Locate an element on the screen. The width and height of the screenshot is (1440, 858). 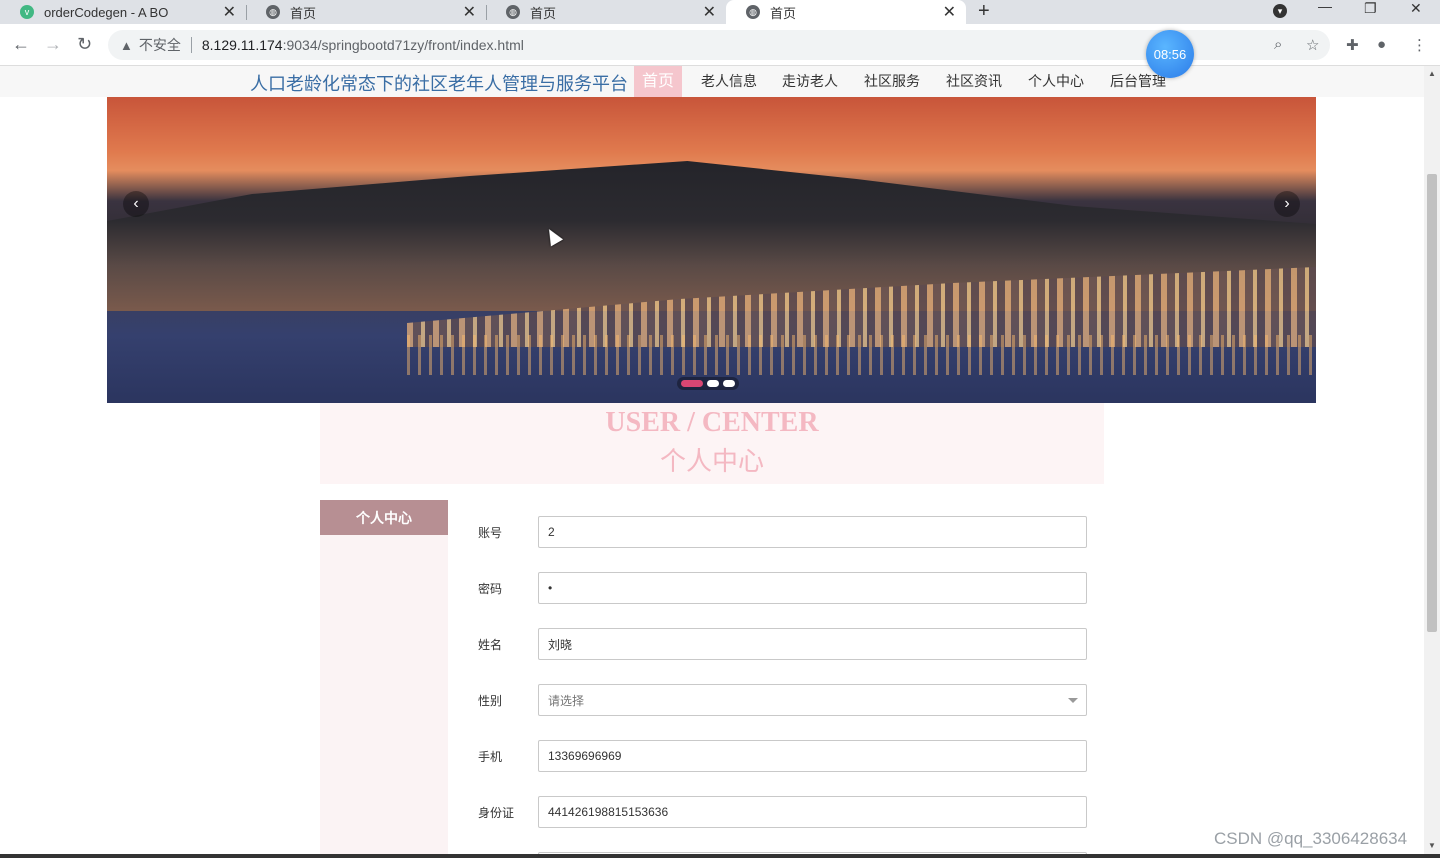
phone-label: 手机 is located at coordinates (490, 757).